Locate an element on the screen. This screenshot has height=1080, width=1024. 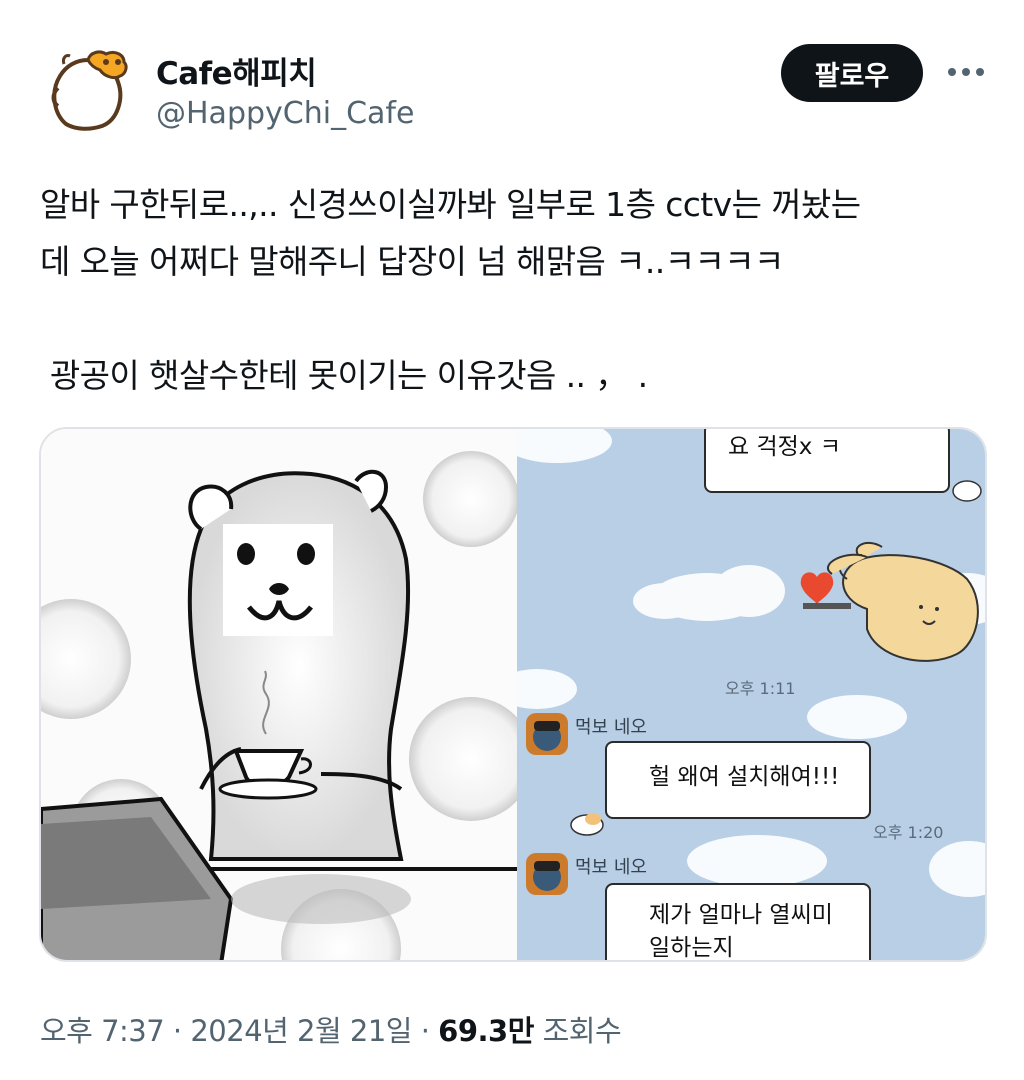
follow-button: 팔로우 is located at coordinates (852, 73).